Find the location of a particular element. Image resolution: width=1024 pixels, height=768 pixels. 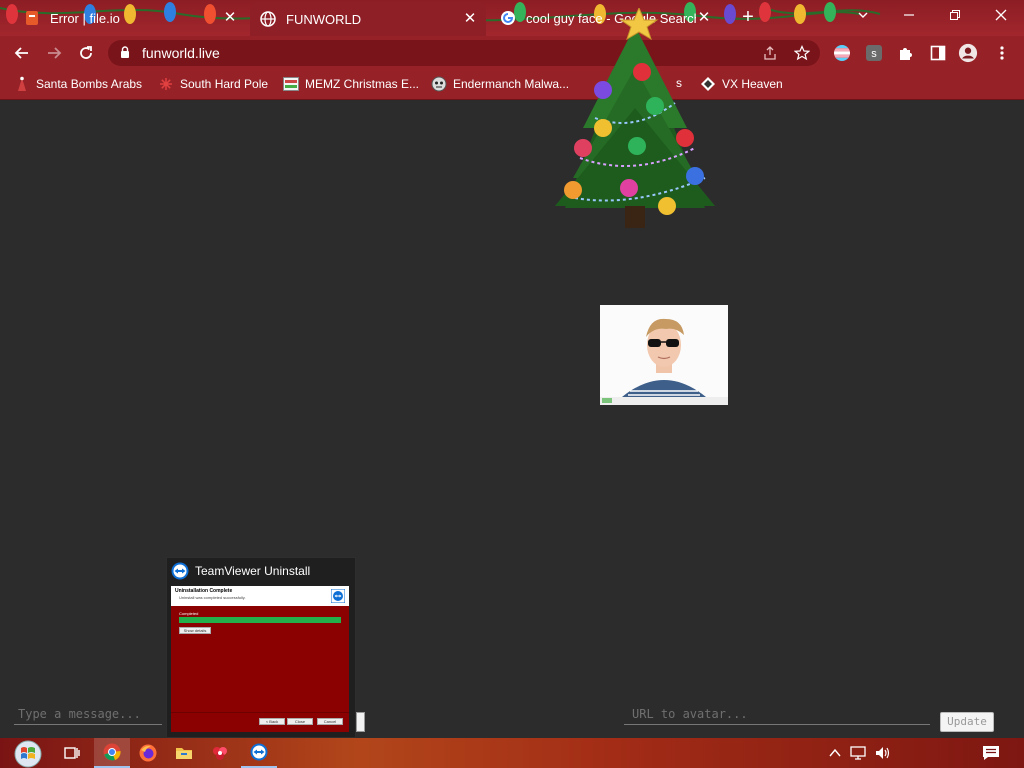

close-window-button is located at coordinates (1001, 15).